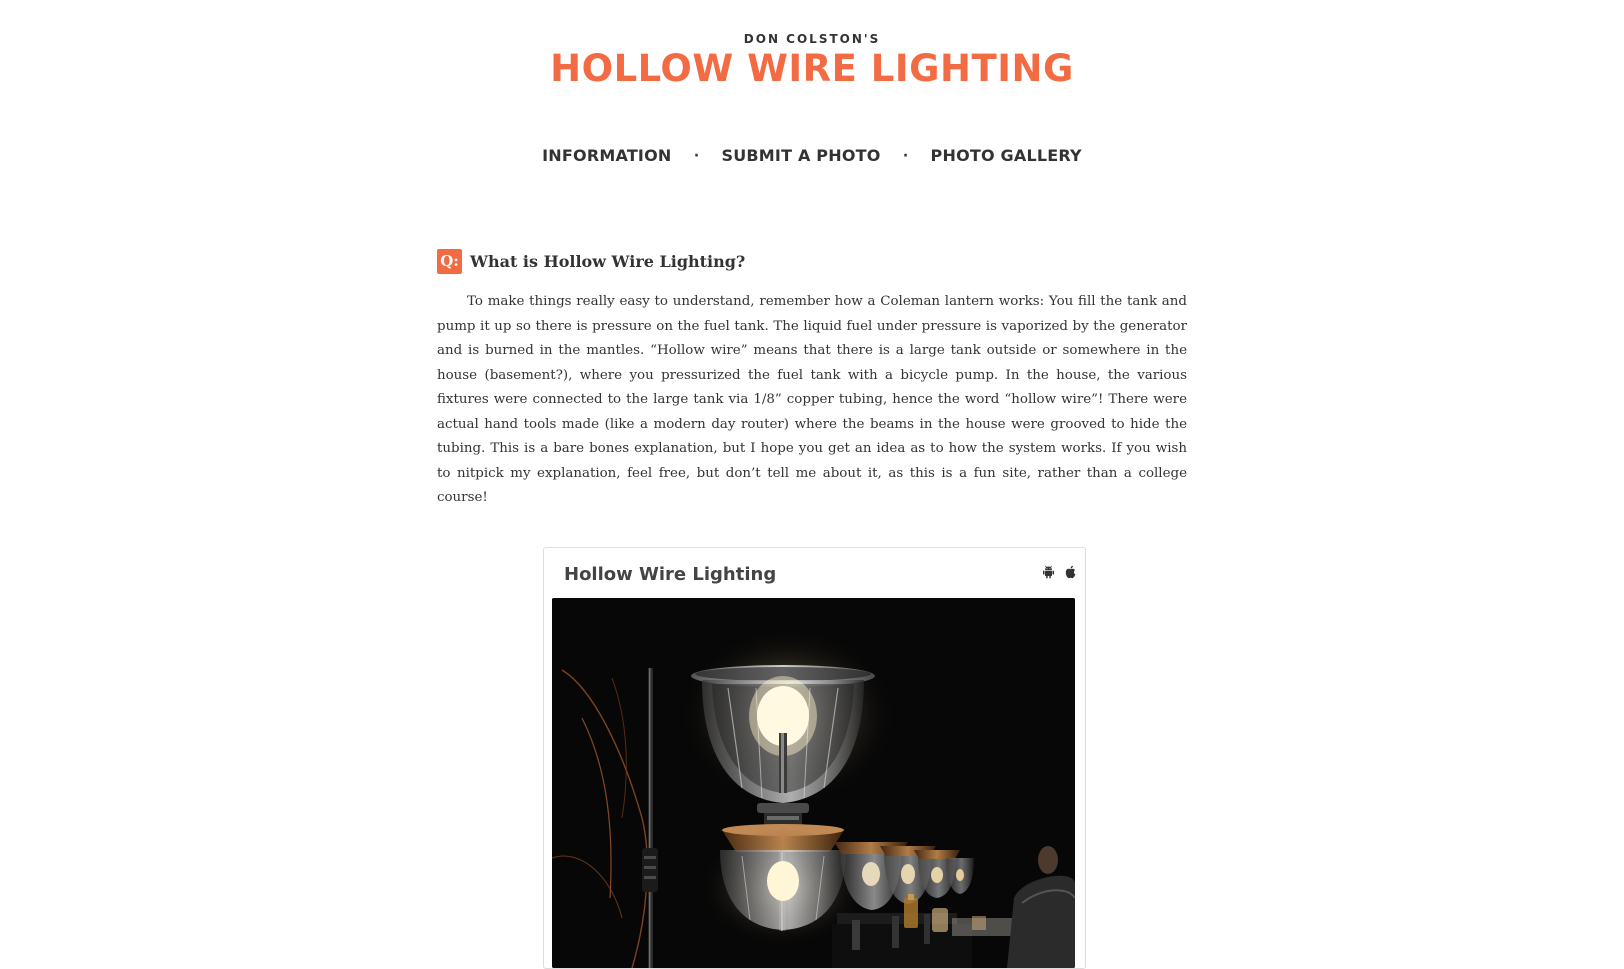  What do you see at coordinates (670, 574) in the screenshot?
I see `widget-title: Hollow Wire Lighting` at bounding box center [670, 574].